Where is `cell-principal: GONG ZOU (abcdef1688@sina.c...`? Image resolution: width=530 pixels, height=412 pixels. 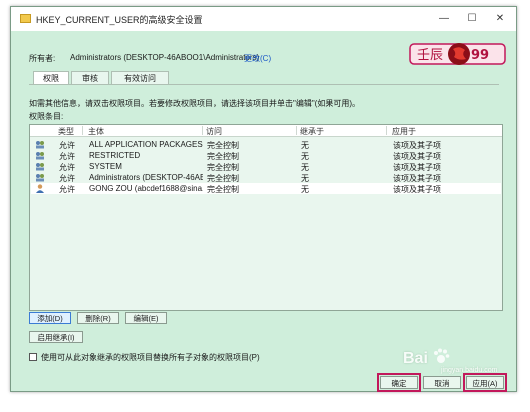 cell-principal: GONG ZOU (abcdef1688@sina.c... is located at coordinates (146, 188).